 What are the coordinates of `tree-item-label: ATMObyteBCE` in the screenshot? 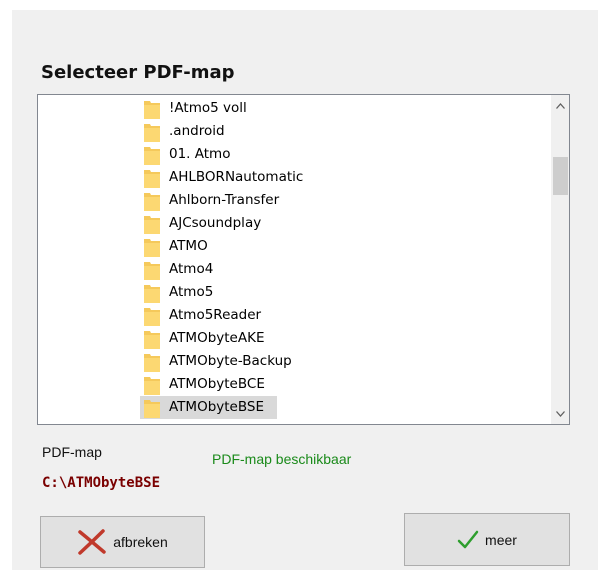 It's located at (217, 384).